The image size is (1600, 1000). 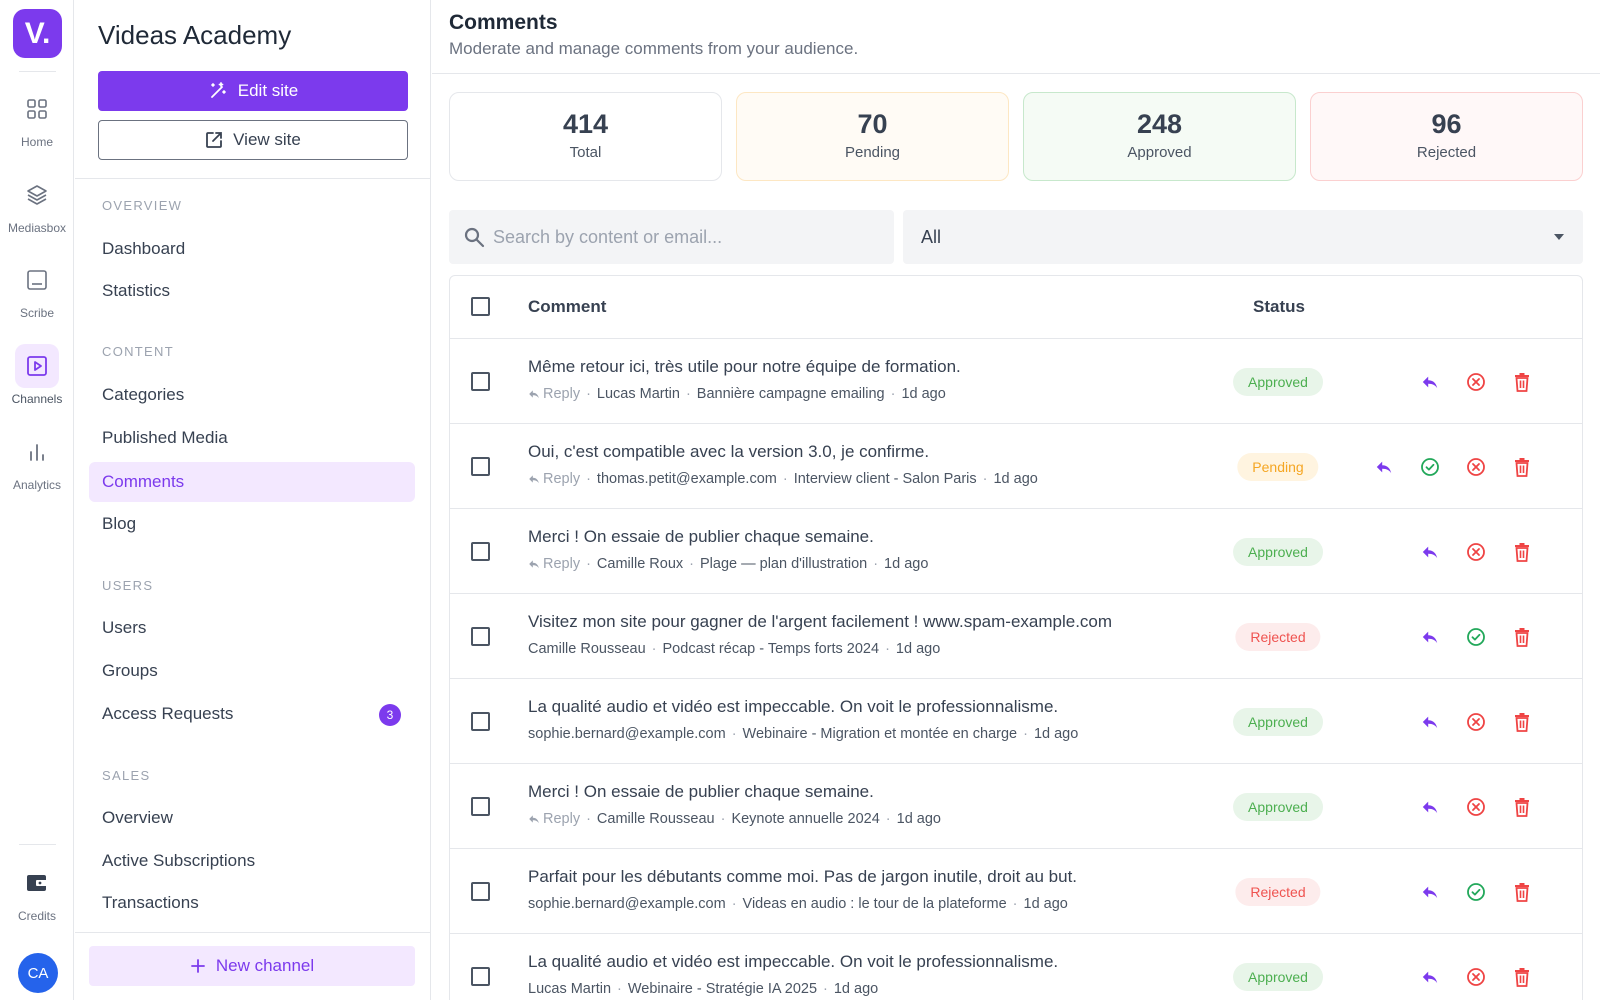 What do you see at coordinates (585, 136) in the screenshot?
I see `stat-card-total: 414 Total` at bounding box center [585, 136].